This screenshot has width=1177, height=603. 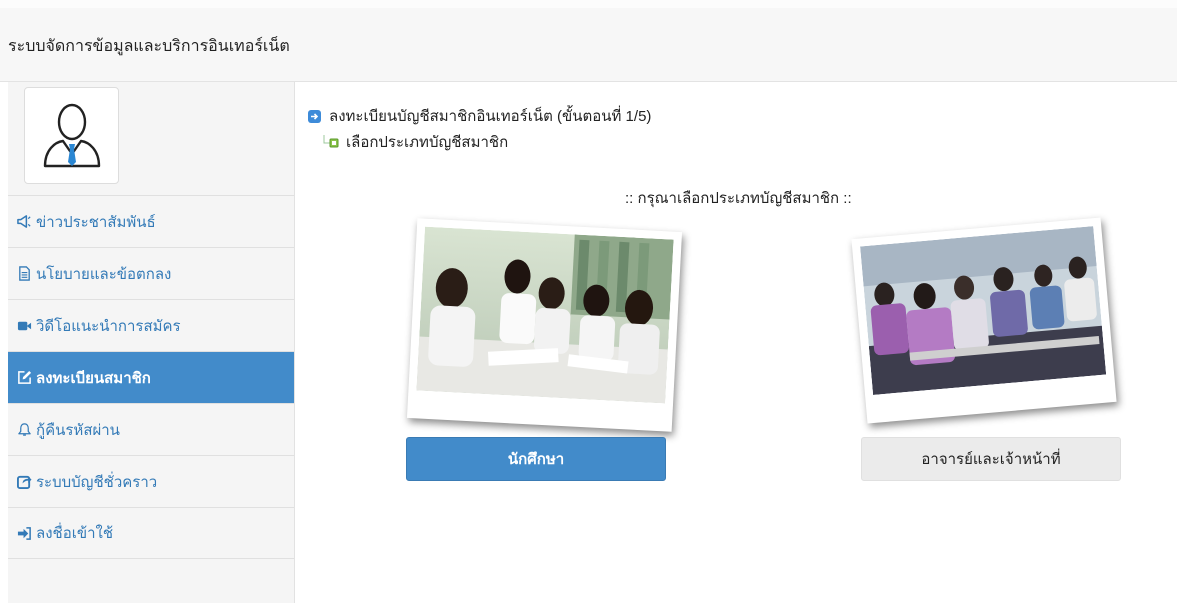 I want to click on sidebar-item-label: ระบบบัญชีชั่วคราว, so click(x=97, y=482).